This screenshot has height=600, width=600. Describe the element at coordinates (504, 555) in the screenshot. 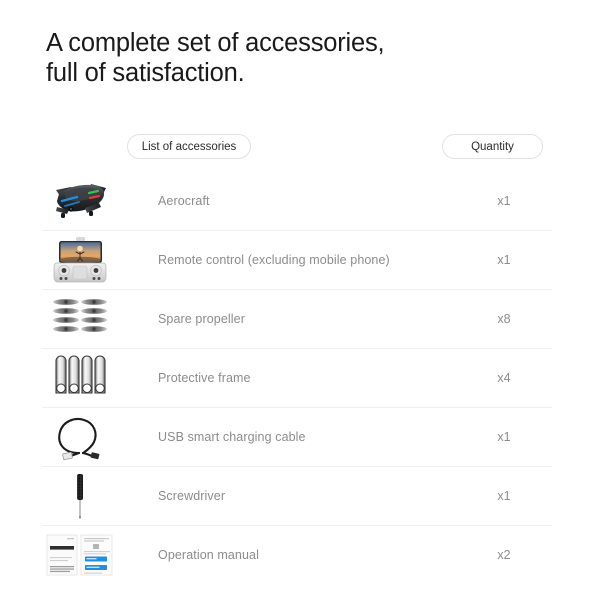

I see `accessory-quantity: x2` at that location.